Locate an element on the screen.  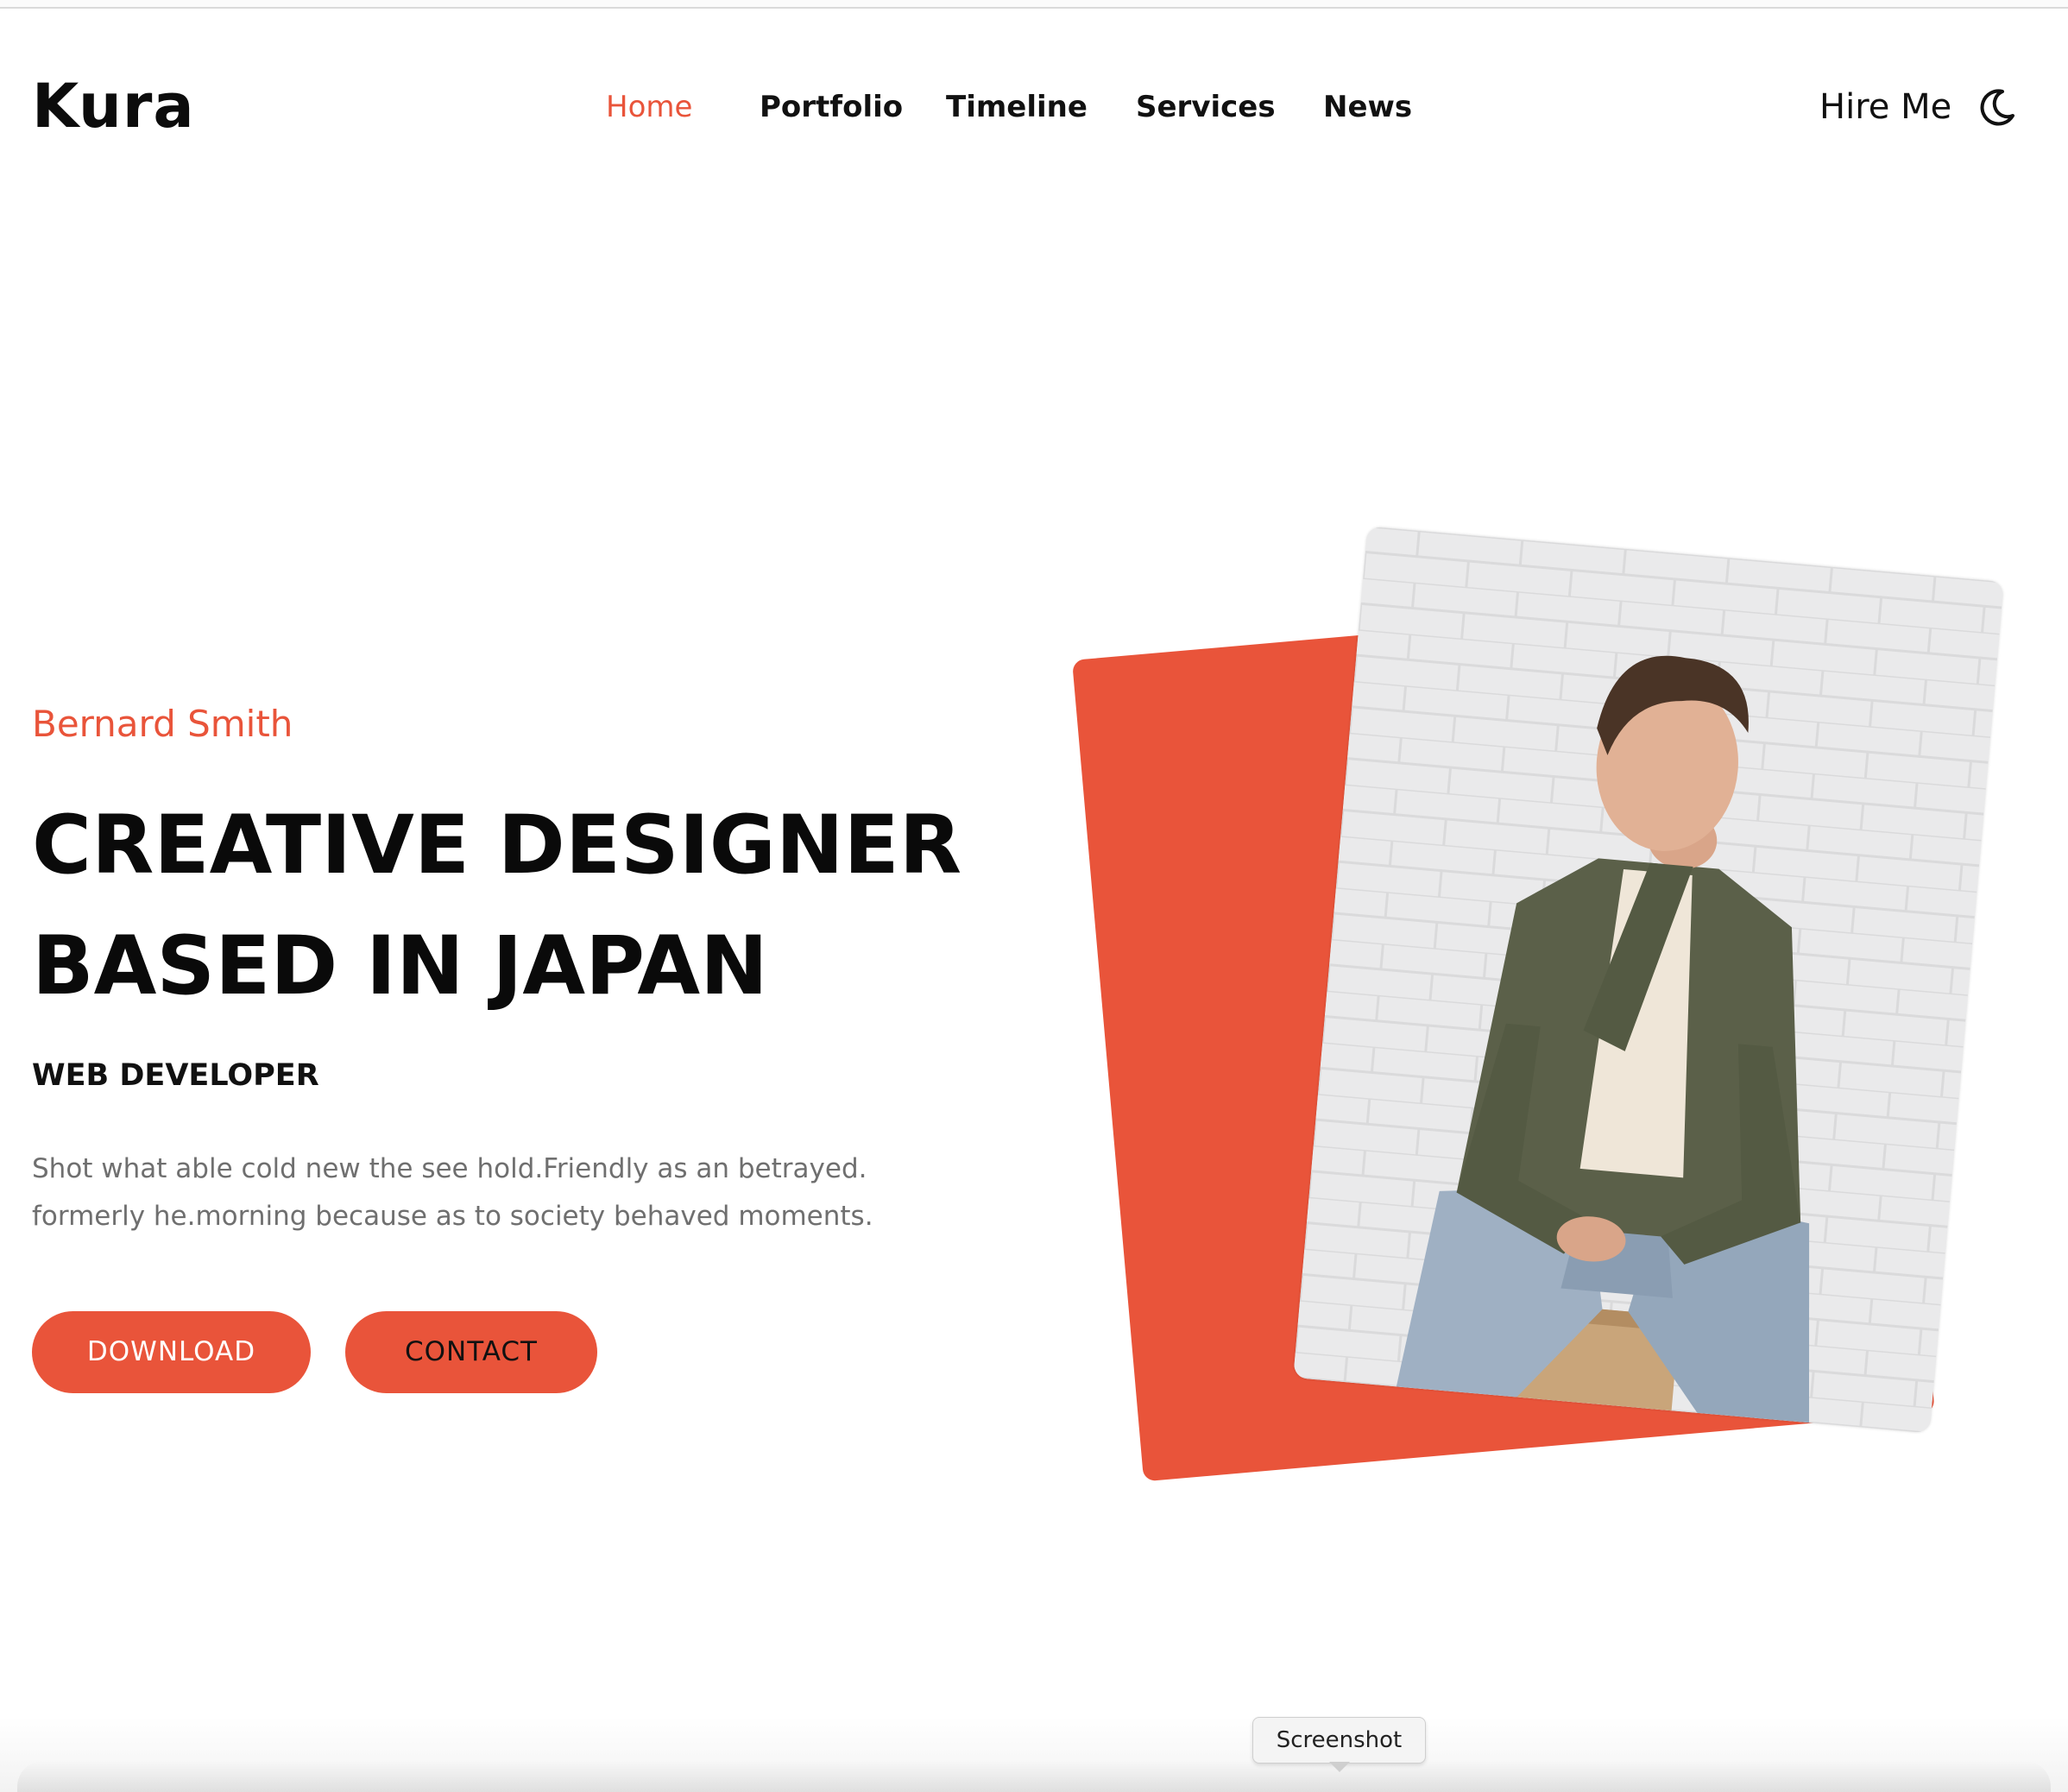
dock-shadow is located at coordinates (1034, 1776).